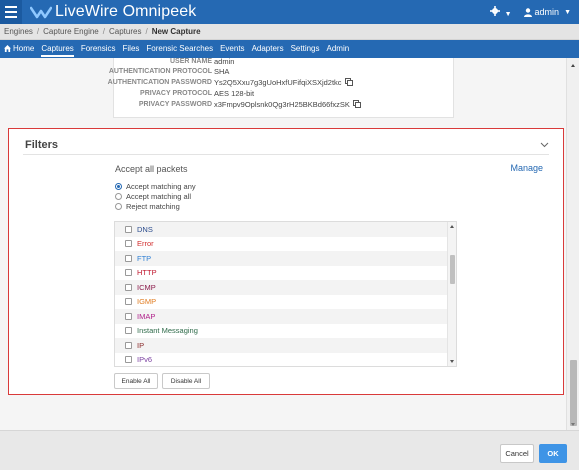  What do you see at coordinates (285, 229) in the screenshot?
I see `protocol-filter-item: DNS` at bounding box center [285, 229].